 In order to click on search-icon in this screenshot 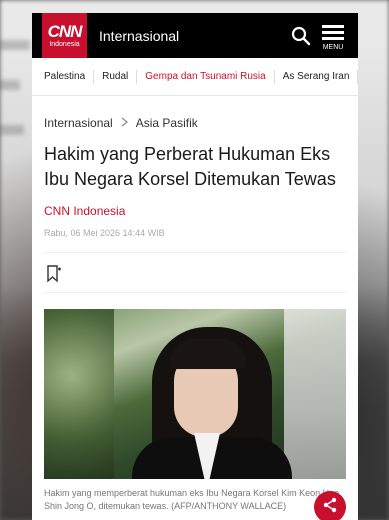, I will do `click(301, 36)`.